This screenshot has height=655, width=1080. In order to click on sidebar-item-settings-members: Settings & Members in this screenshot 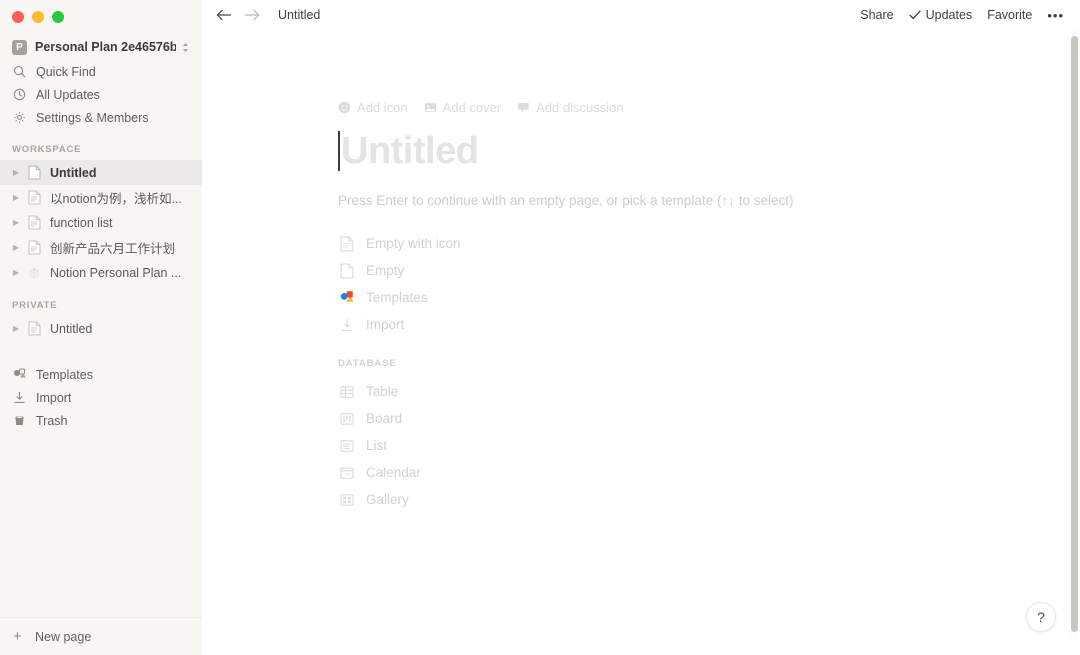, I will do `click(101, 117)`.